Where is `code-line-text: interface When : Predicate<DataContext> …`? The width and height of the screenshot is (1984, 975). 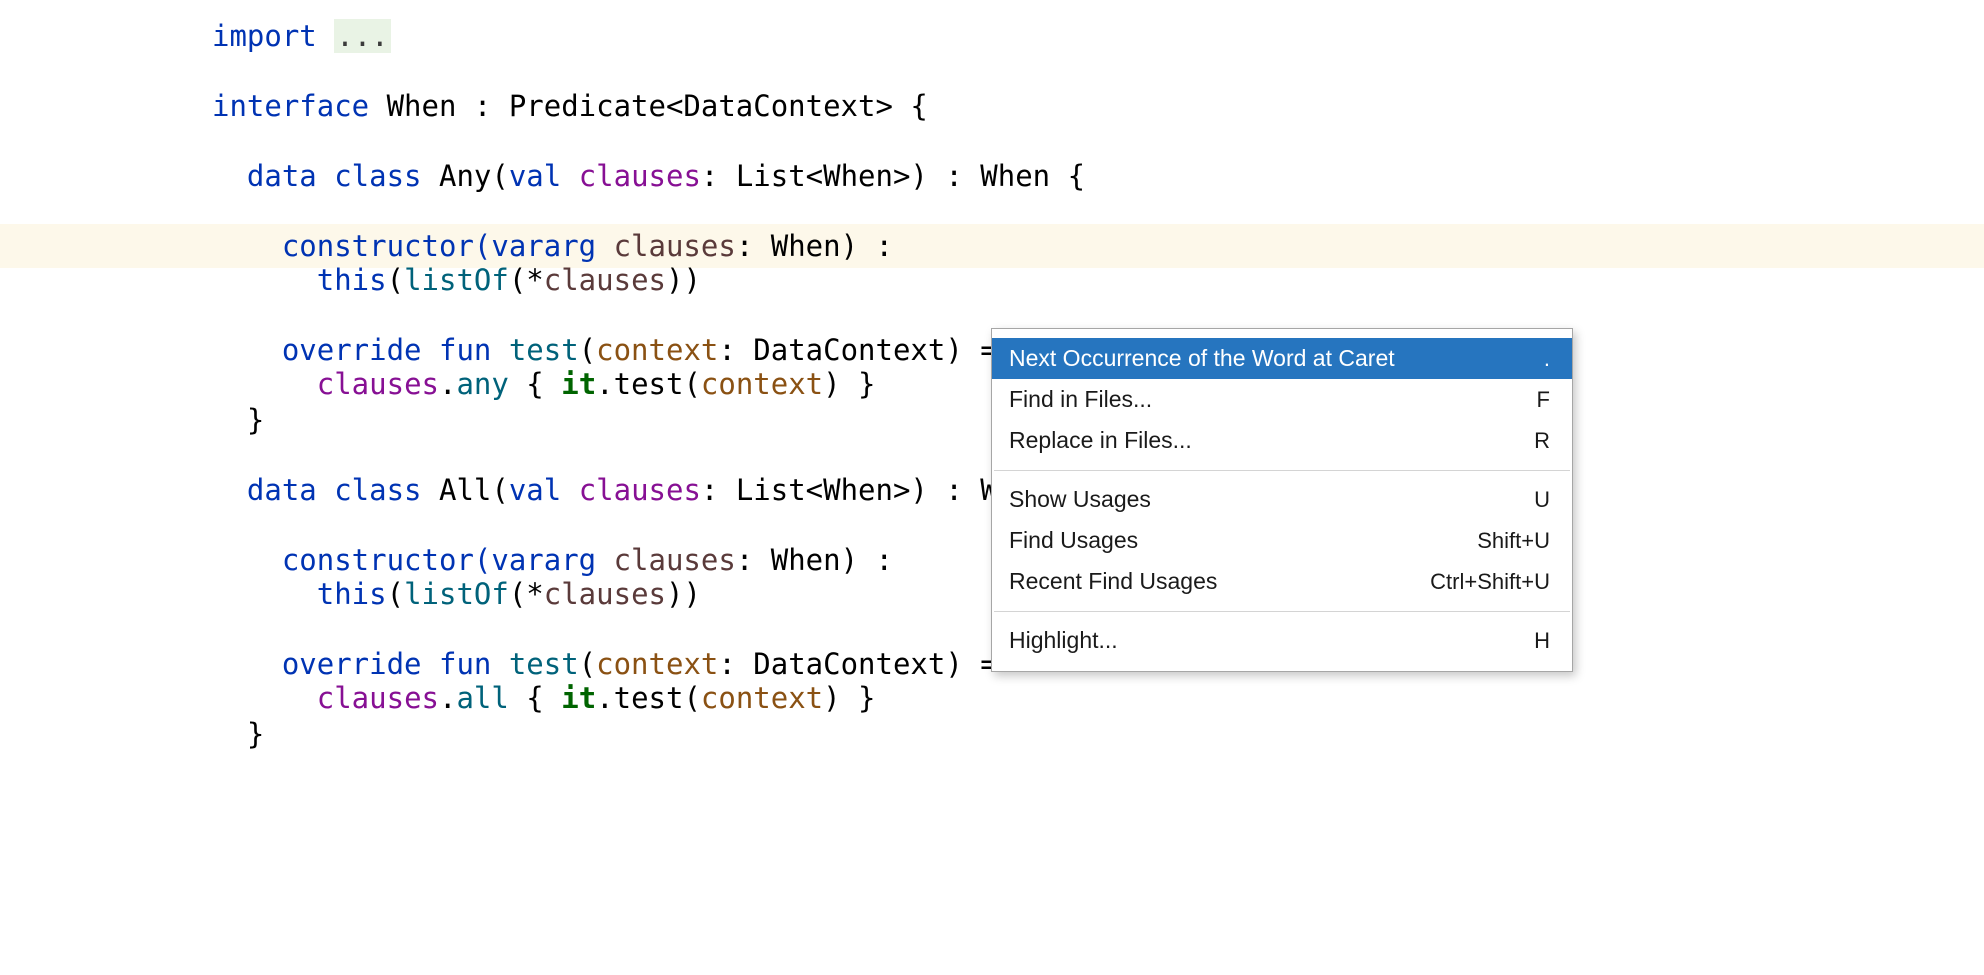
code-line-text: interface When : Predicate<DataContext> … is located at coordinates (464, 106).